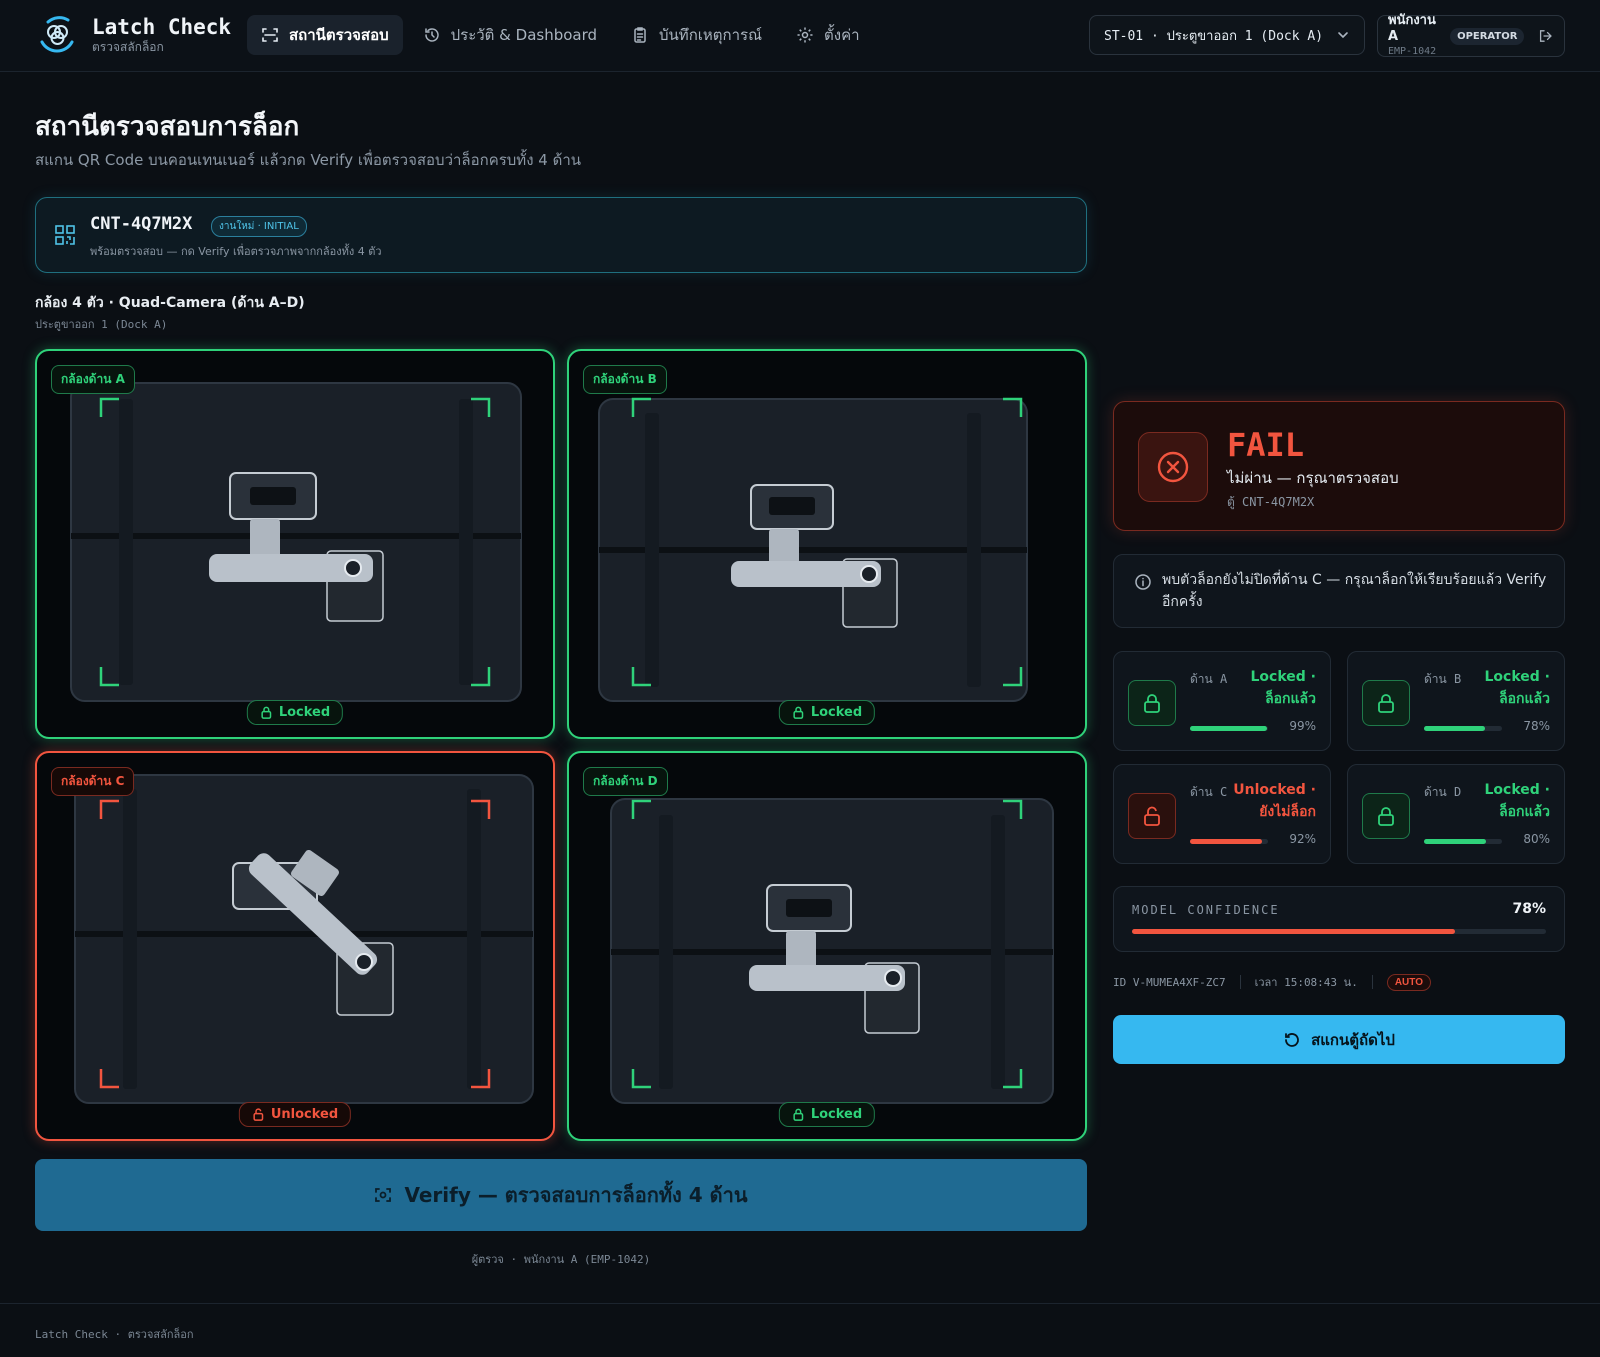 The width and height of the screenshot is (1600, 1357). Describe the element at coordinates (1339, 919) in the screenshot. I see `model-confidence-card: MODEL CONFIDENCE 78%` at that location.